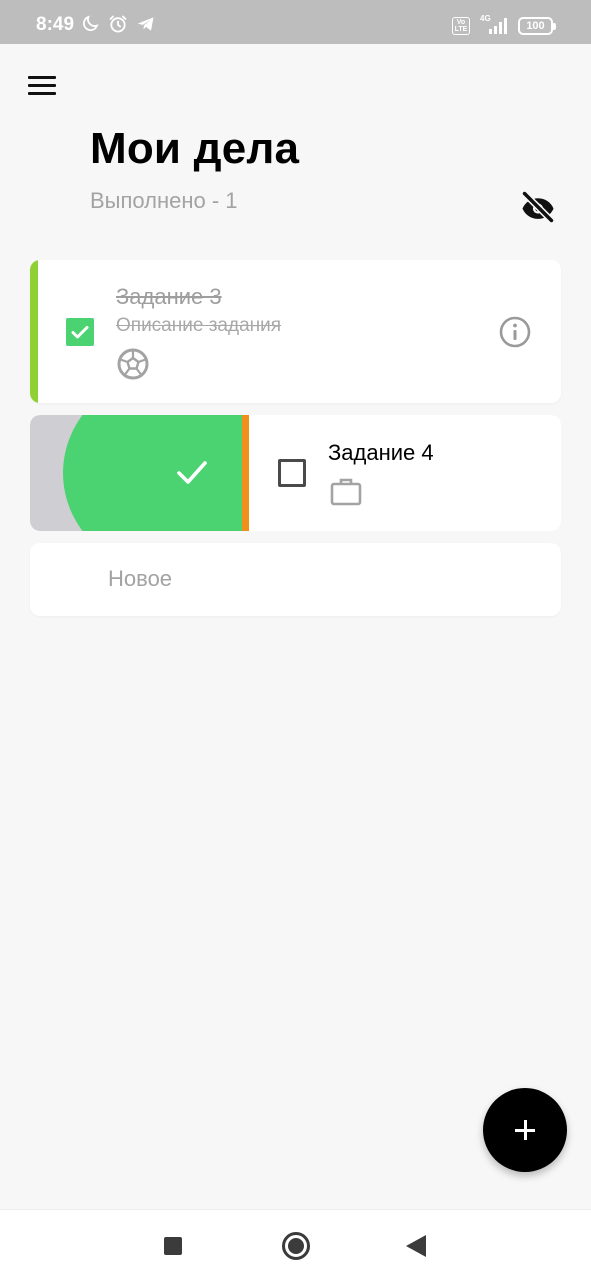 This screenshot has width=591, height=1280. I want to click on recents-icon, so click(173, 1246).